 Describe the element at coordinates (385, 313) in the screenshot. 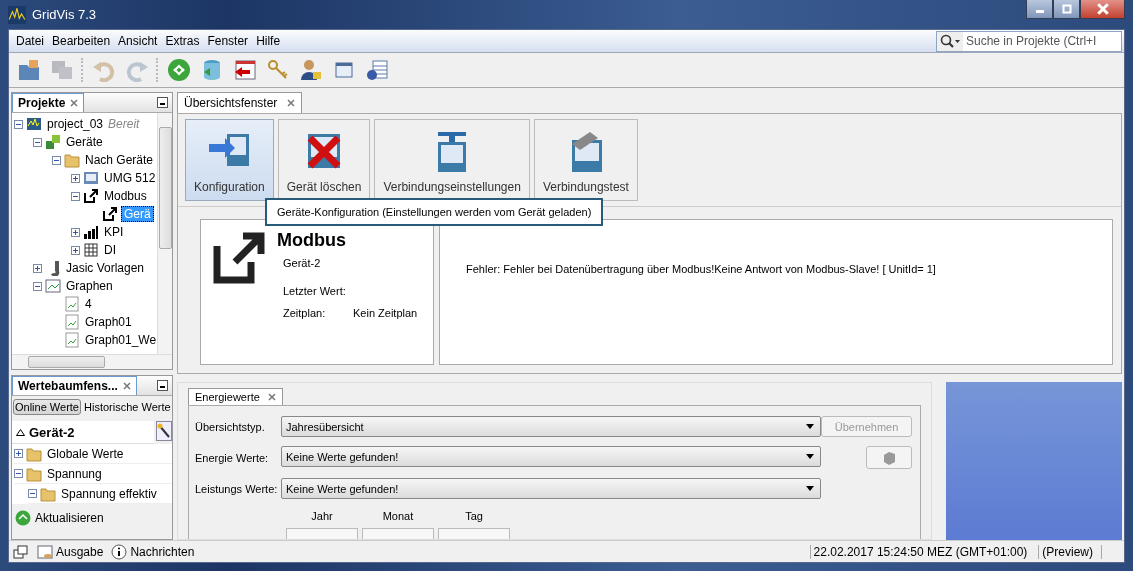

I see `field-value: Kein Zeitplan` at that location.